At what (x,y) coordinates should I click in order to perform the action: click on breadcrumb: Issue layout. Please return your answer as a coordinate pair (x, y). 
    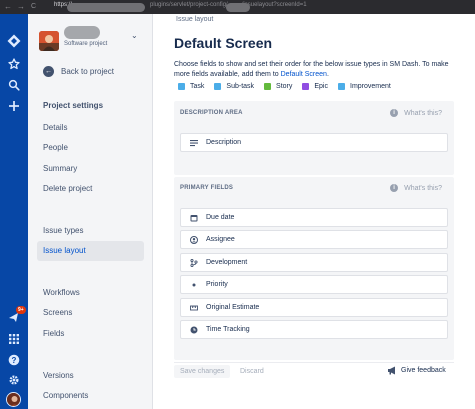
    Looking at the image, I should click on (194, 19).